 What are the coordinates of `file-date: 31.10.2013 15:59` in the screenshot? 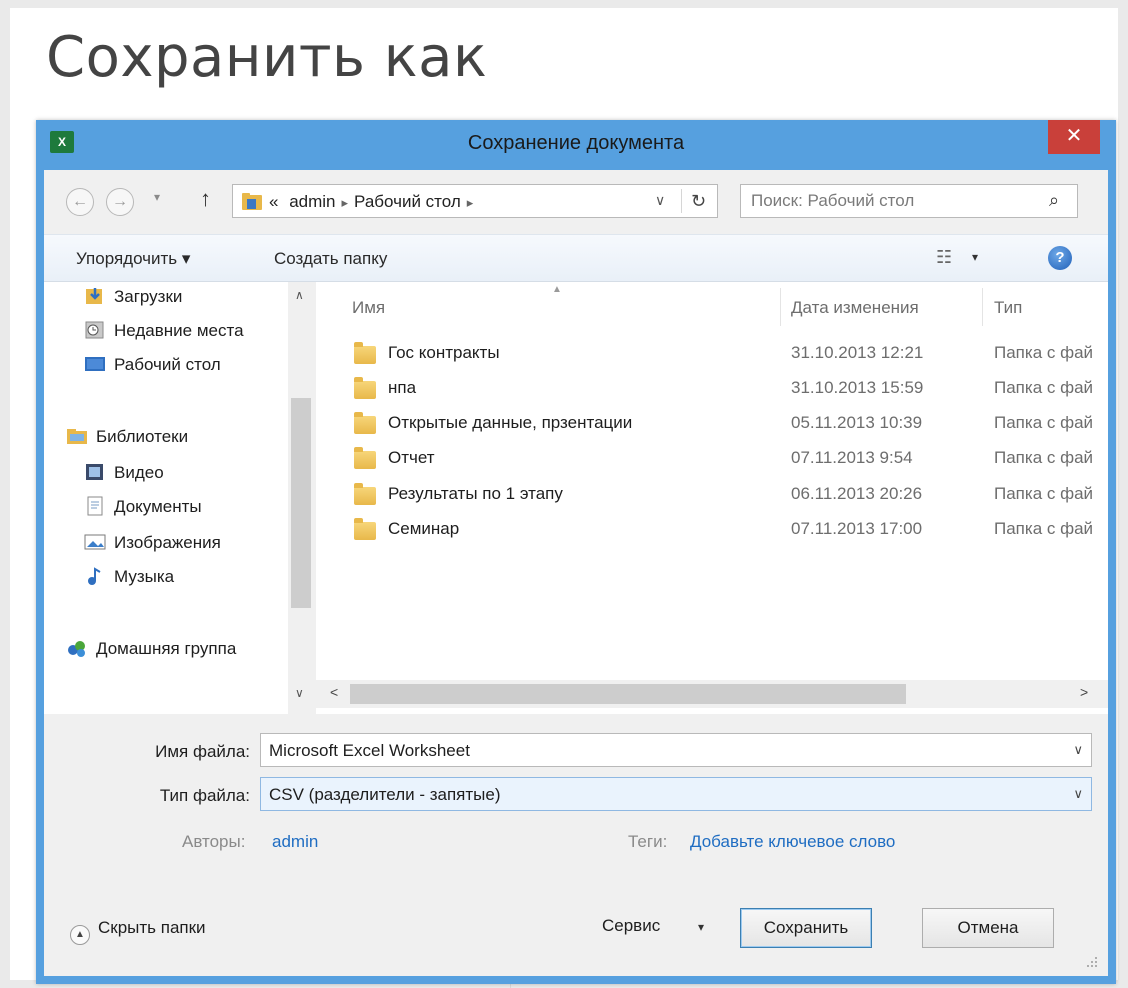 It's located at (857, 387).